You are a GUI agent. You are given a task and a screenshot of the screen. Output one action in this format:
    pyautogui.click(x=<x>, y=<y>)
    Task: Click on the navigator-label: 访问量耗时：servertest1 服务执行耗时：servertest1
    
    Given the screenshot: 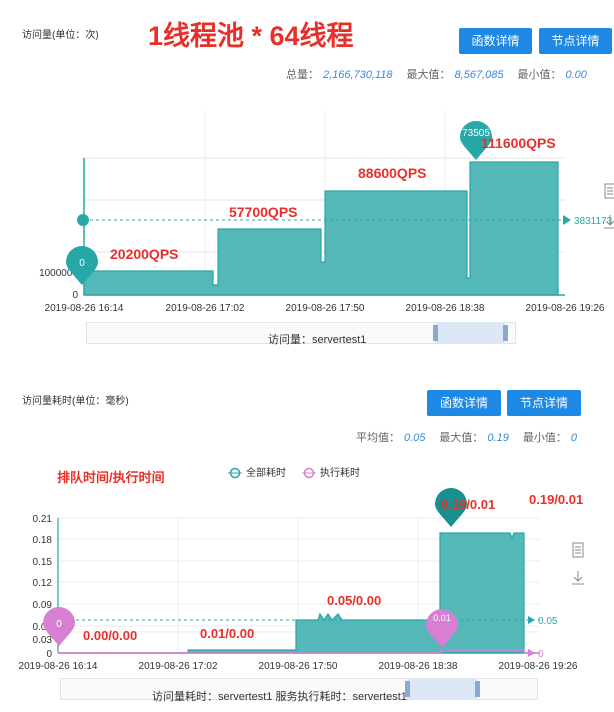 What is the action you would take?
    pyautogui.click(x=279, y=697)
    